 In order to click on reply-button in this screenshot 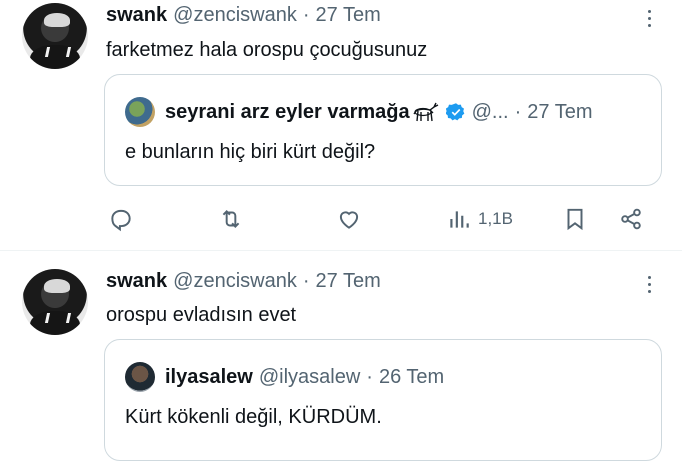, I will do `click(121, 219)`.